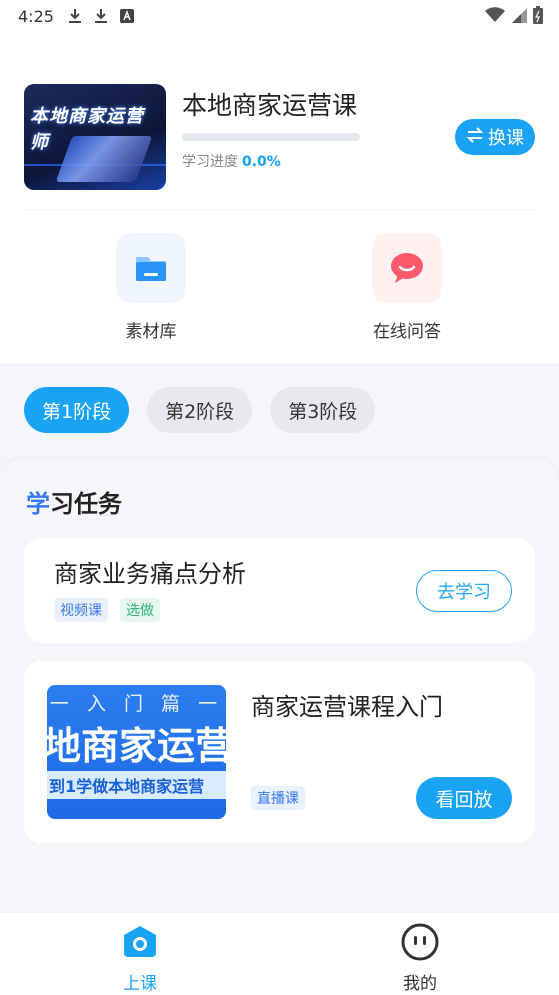 Image resolution: width=559 pixels, height=995 pixels. Describe the element at coordinates (538, 17) in the screenshot. I see `battery-icon` at that location.